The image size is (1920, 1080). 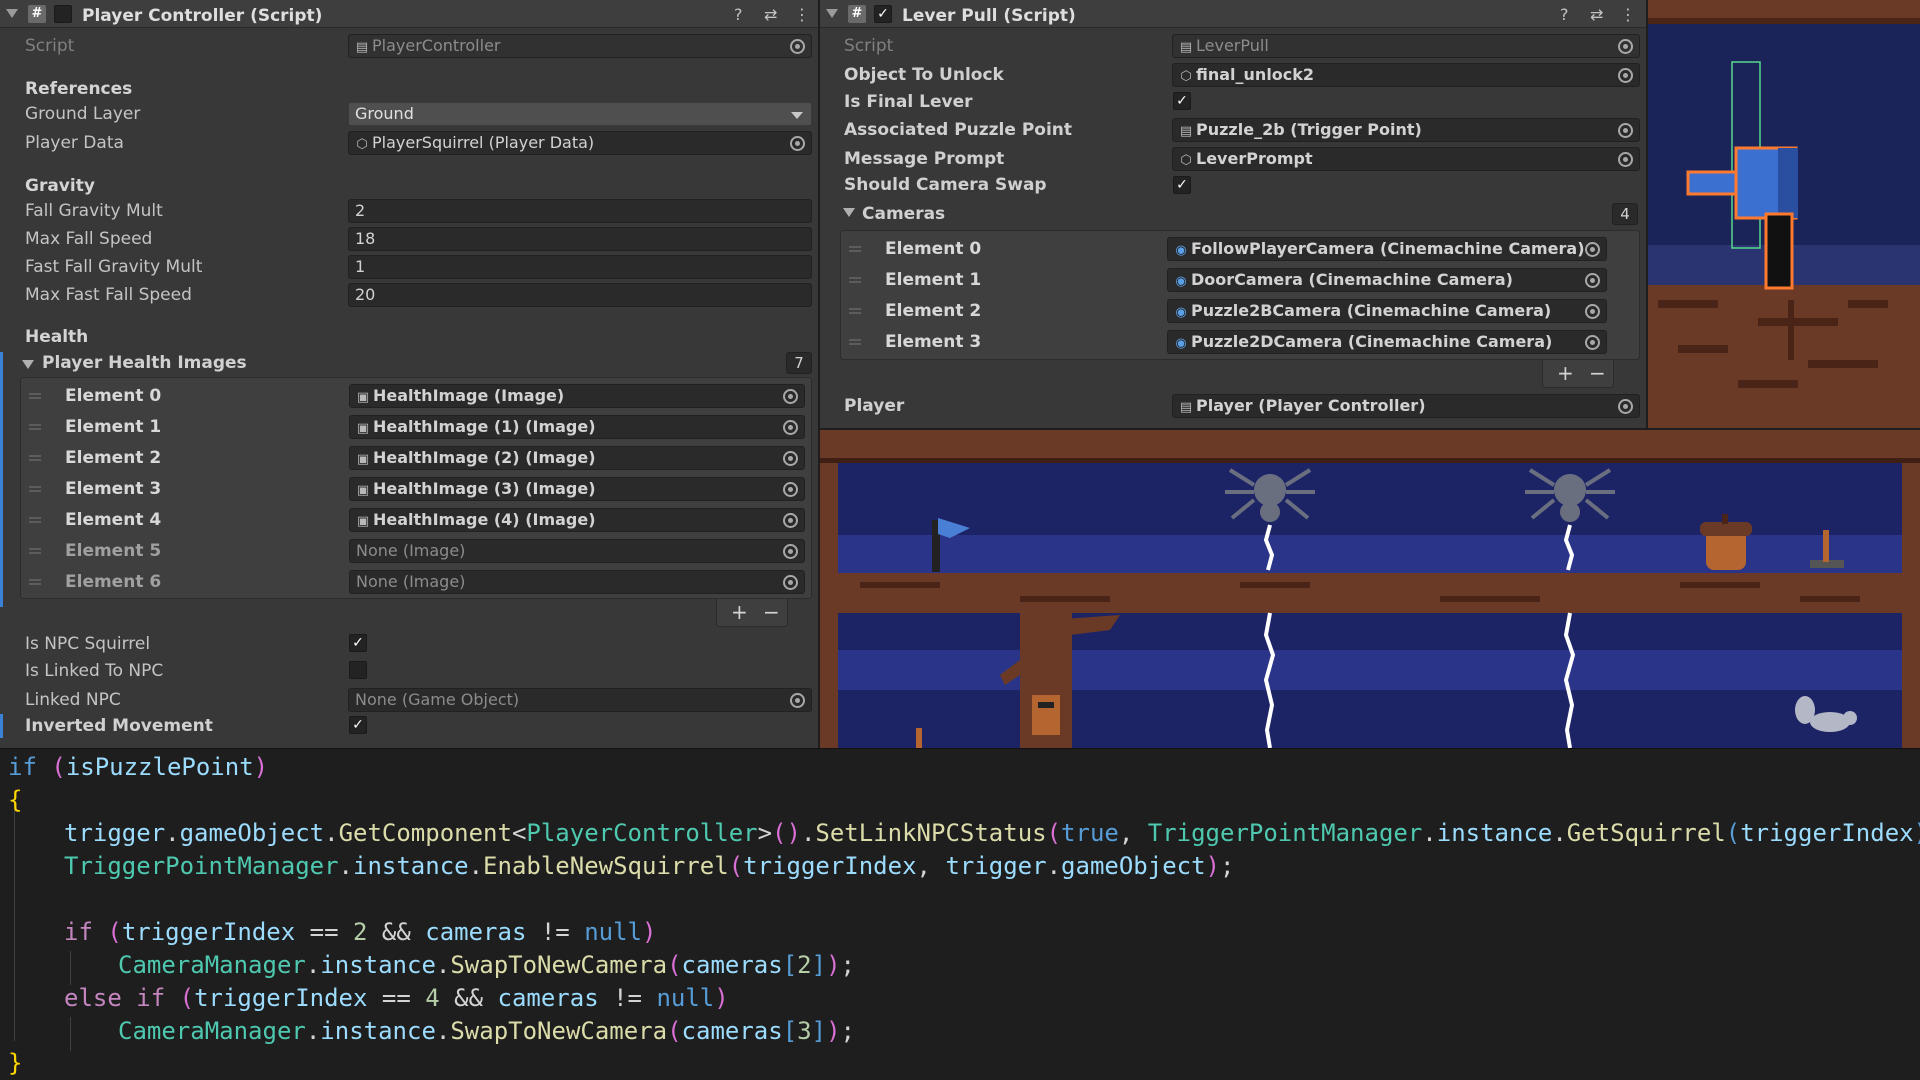 What do you see at coordinates (1372, 341) in the screenshot?
I see `list-element-value: Puzzle2DCamera (Cinemachine Camera)` at bounding box center [1372, 341].